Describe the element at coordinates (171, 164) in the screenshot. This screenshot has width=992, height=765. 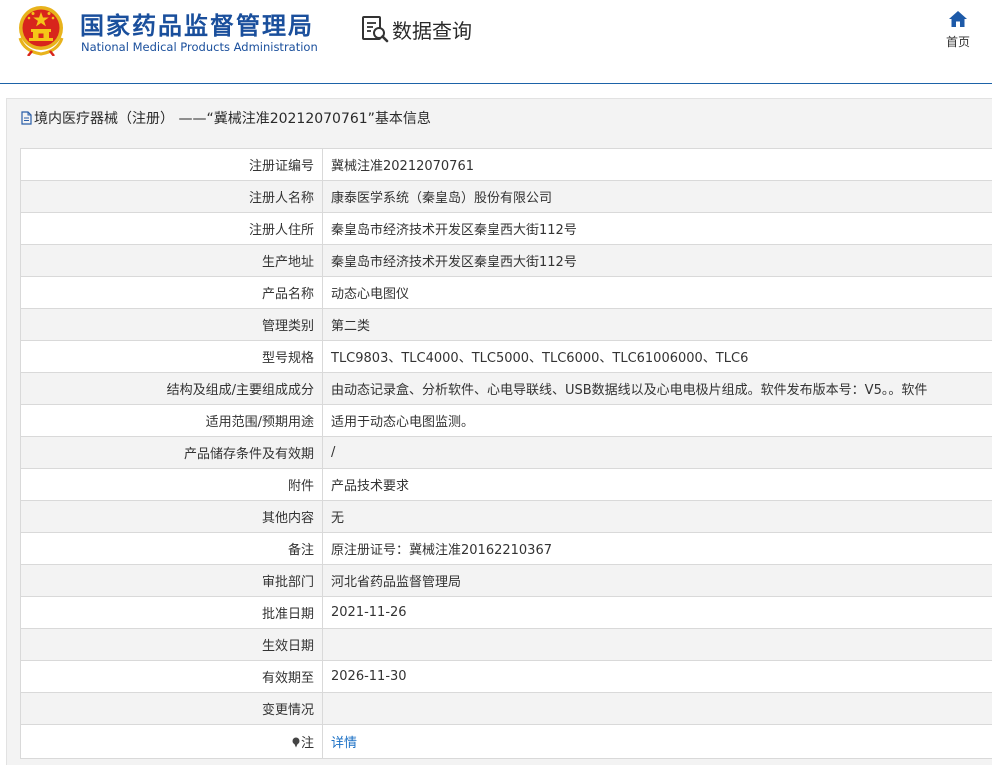
I see `row-label: 注册证编号` at that location.